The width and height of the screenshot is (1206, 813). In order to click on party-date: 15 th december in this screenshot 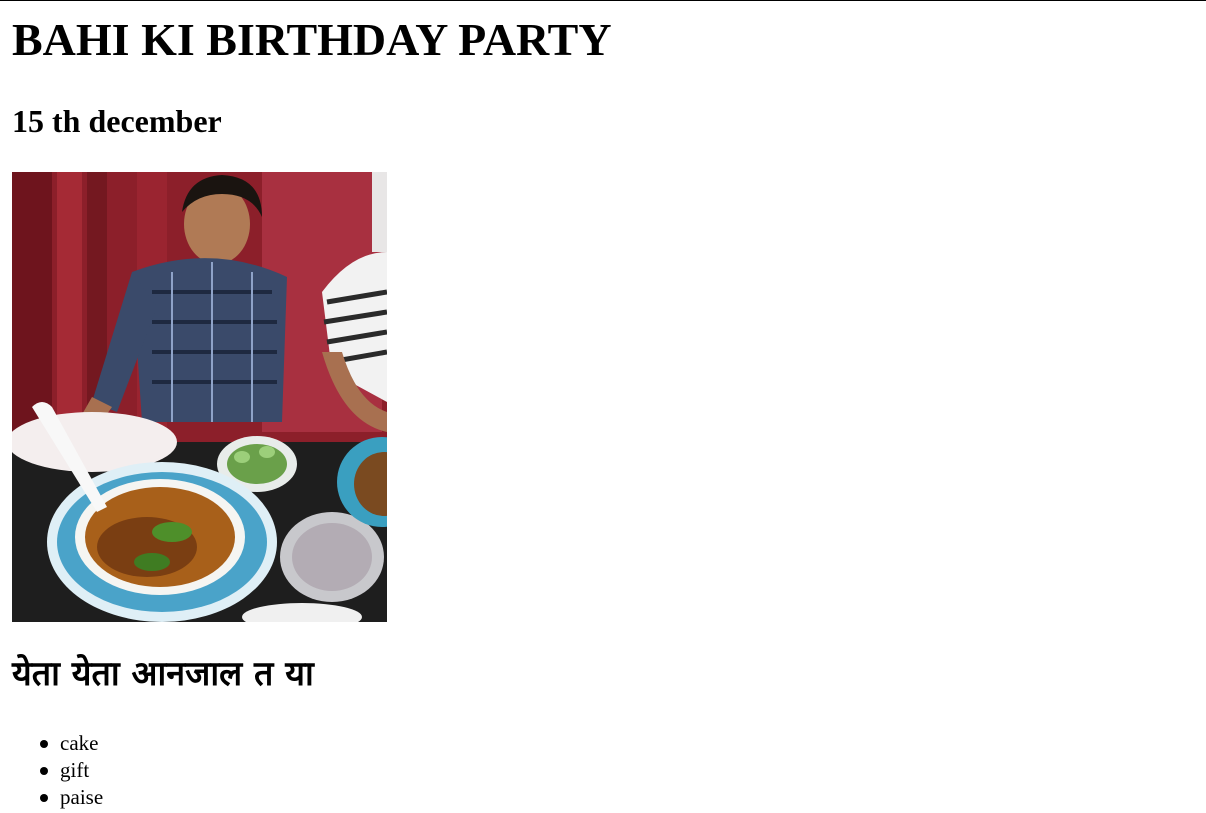, I will do `click(117, 121)`.